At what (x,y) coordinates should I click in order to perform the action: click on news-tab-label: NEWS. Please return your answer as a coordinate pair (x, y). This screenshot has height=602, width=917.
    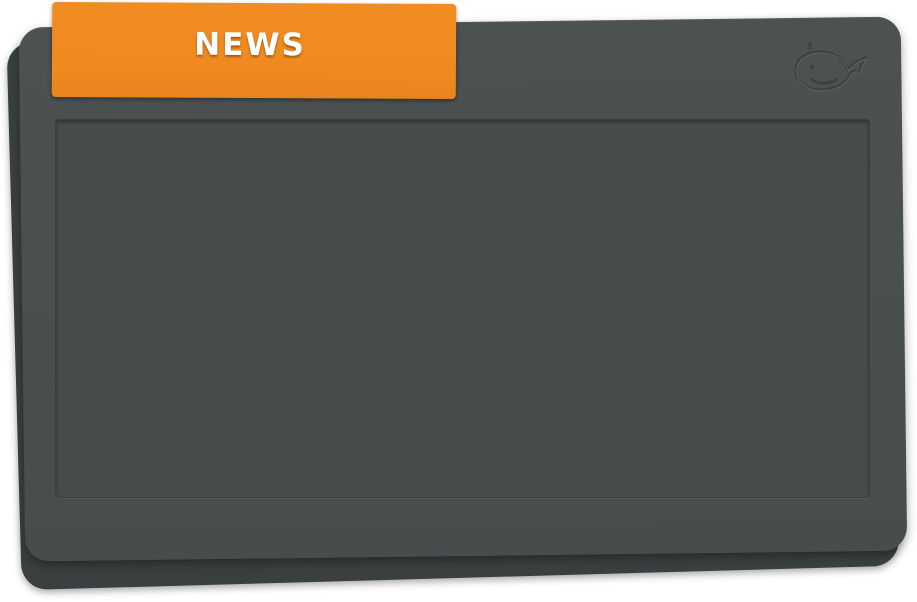
    Looking at the image, I should click on (250, 44).